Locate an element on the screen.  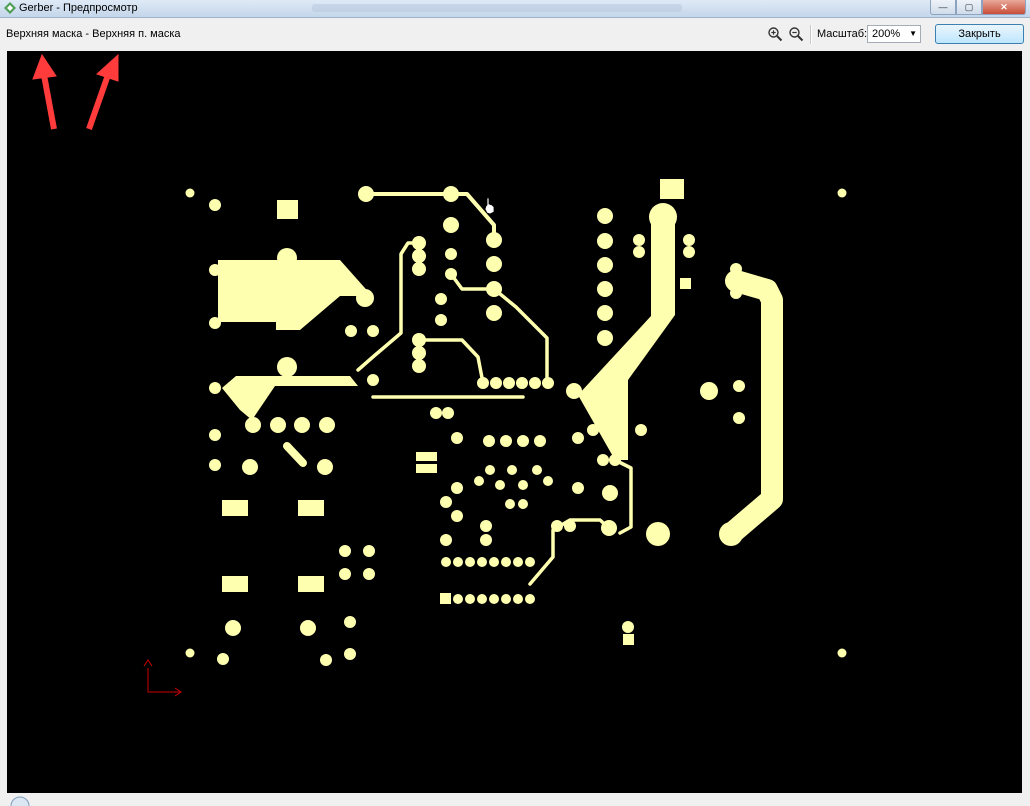
layer-label: Верхняя маска - Верхняя п. маска is located at coordinates (93, 34).